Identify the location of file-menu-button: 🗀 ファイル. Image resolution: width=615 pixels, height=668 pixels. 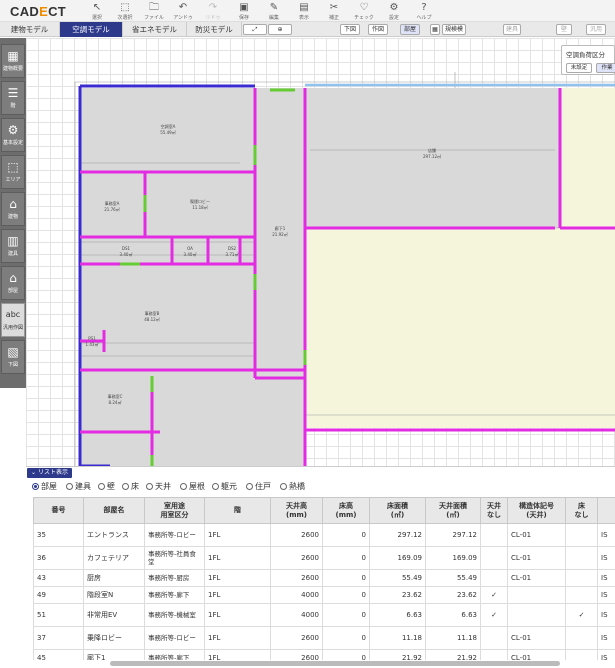
(154, 12).